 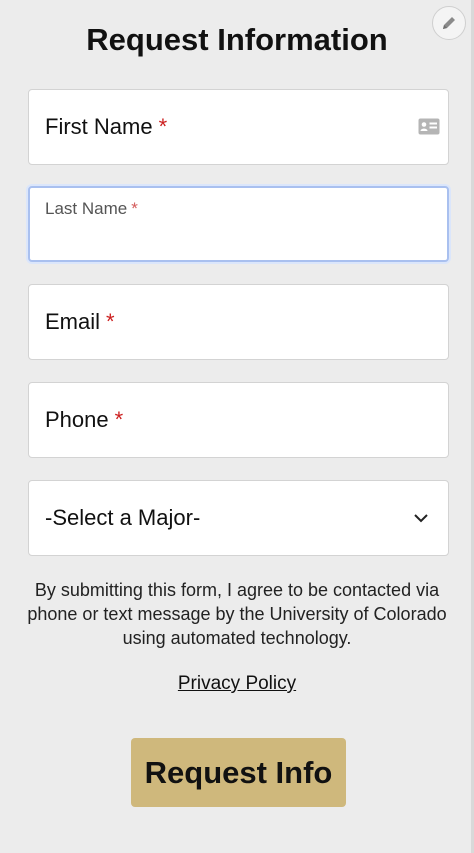 What do you see at coordinates (429, 126) in the screenshot?
I see `contact-card-icon` at bounding box center [429, 126].